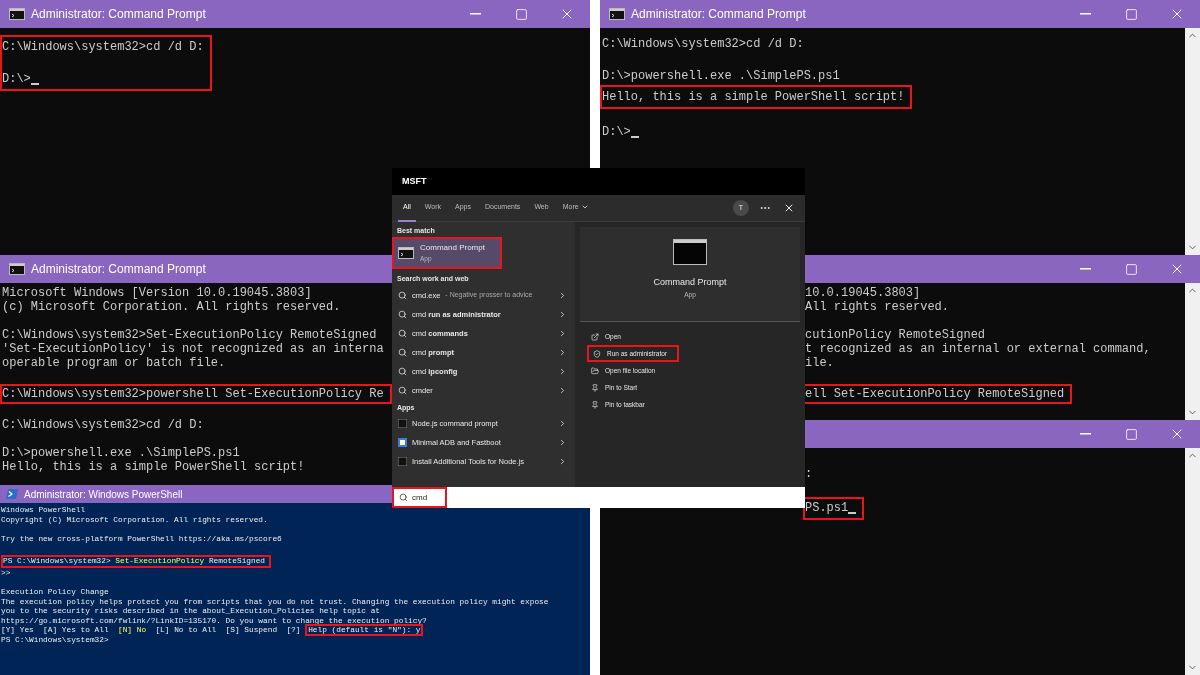  What do you see at coordinates (193, 394) in the screenshot?
I see `console-line: C:\Windows\system32>powershell Set-ExecutionPolicy Re` at bounding box center [193, 394].